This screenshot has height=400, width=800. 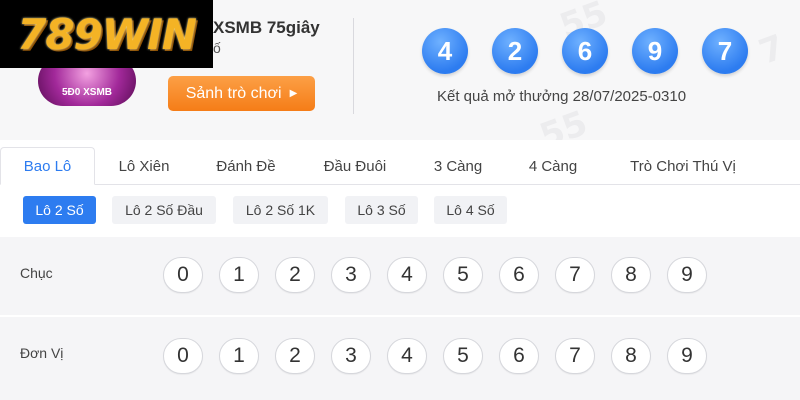 I want to click on logo-text: 789WIN, so click(x=107, y=34).